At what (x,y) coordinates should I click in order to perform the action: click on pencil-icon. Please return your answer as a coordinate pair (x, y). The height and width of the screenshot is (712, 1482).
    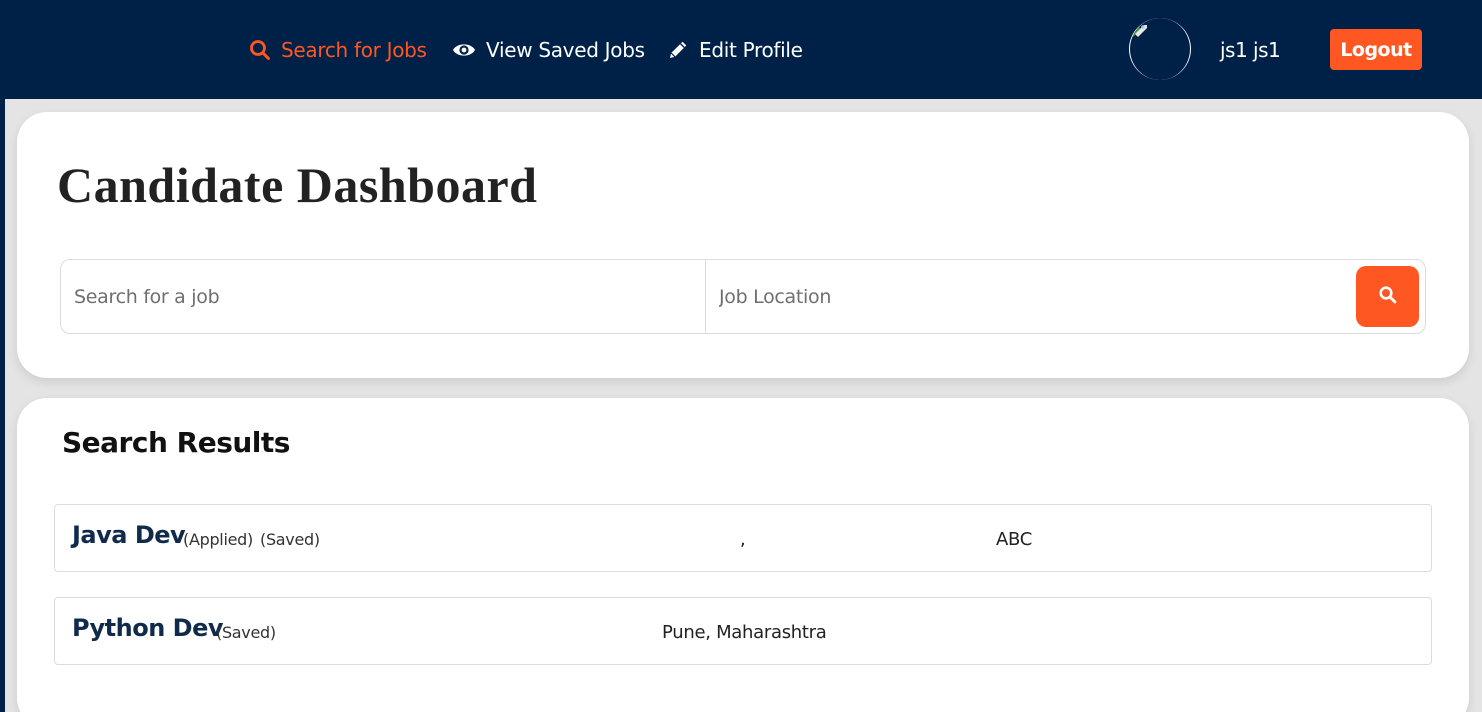
    Looking at the image, I should click on (678, 50).